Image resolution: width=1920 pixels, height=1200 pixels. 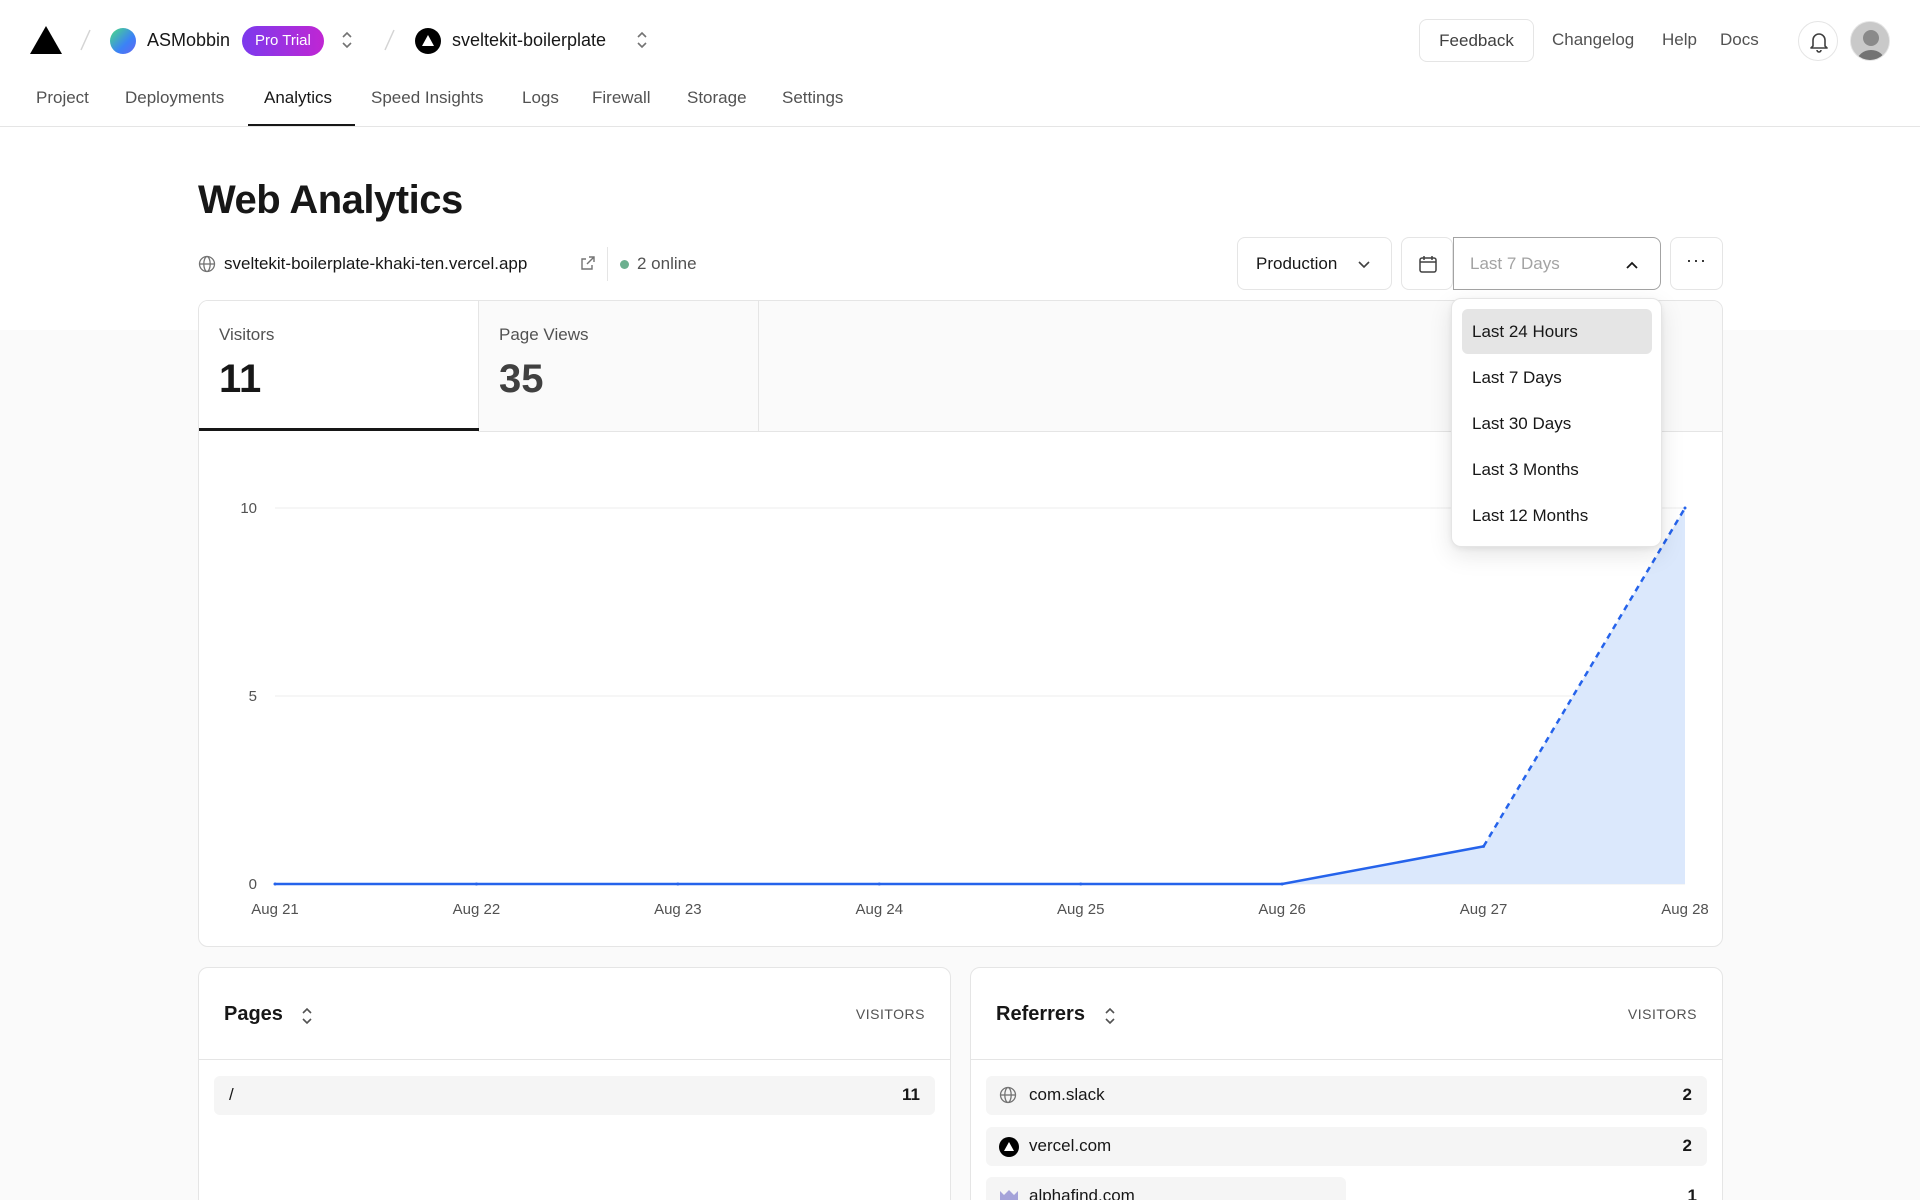 What do you see at coordinates (1070, 1145) in the screenshot?
I see `referrer-name: vercel.com` at bounding box center [1070, 1145].